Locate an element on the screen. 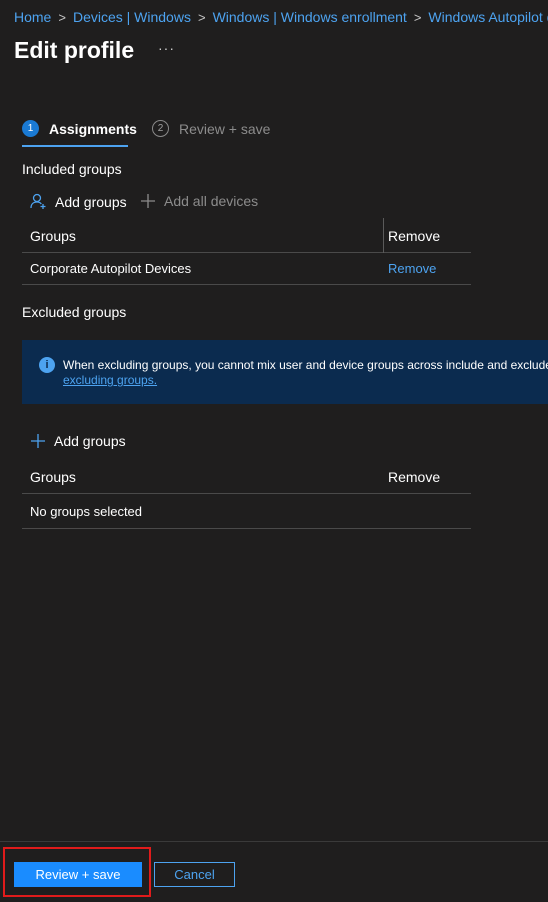 This screenshot has height=902, width=548. review-save-button: Review + save is located at coordinates (78, 874).